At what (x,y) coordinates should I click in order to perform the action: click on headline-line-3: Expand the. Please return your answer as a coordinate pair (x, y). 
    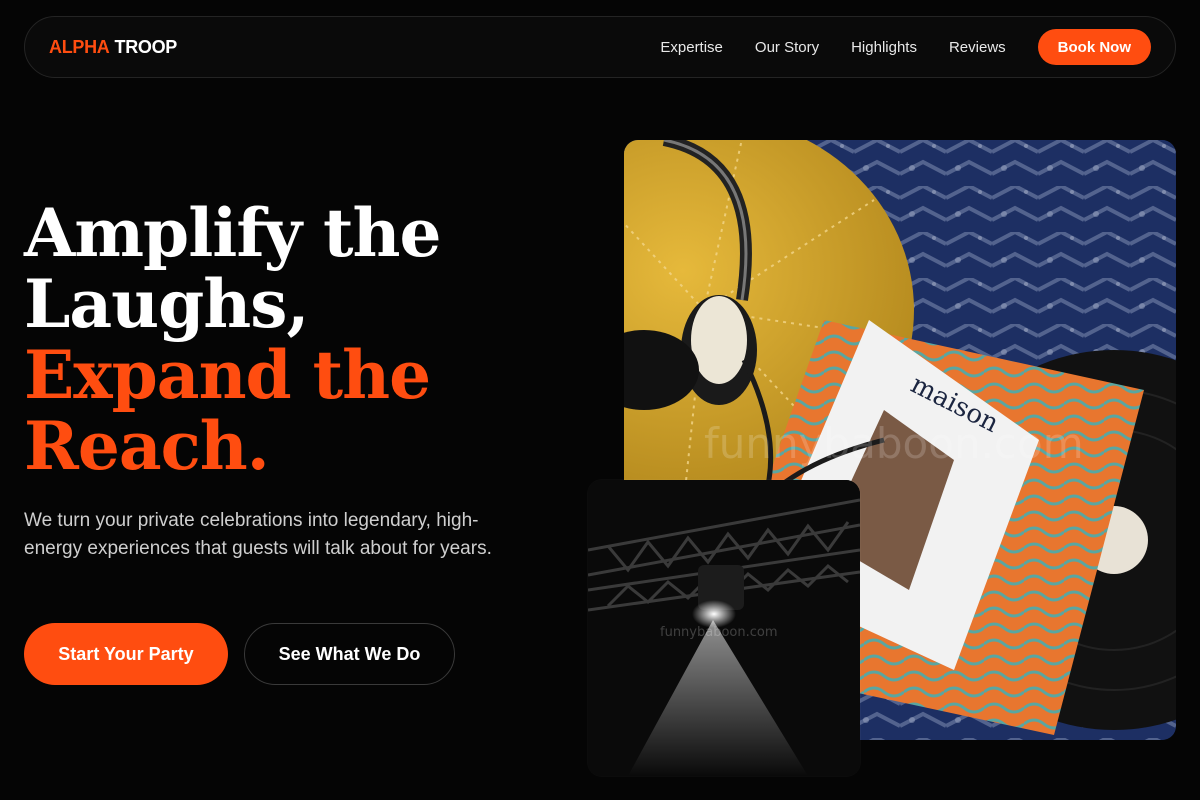
    Looking at the image, I should click on (227, 375).